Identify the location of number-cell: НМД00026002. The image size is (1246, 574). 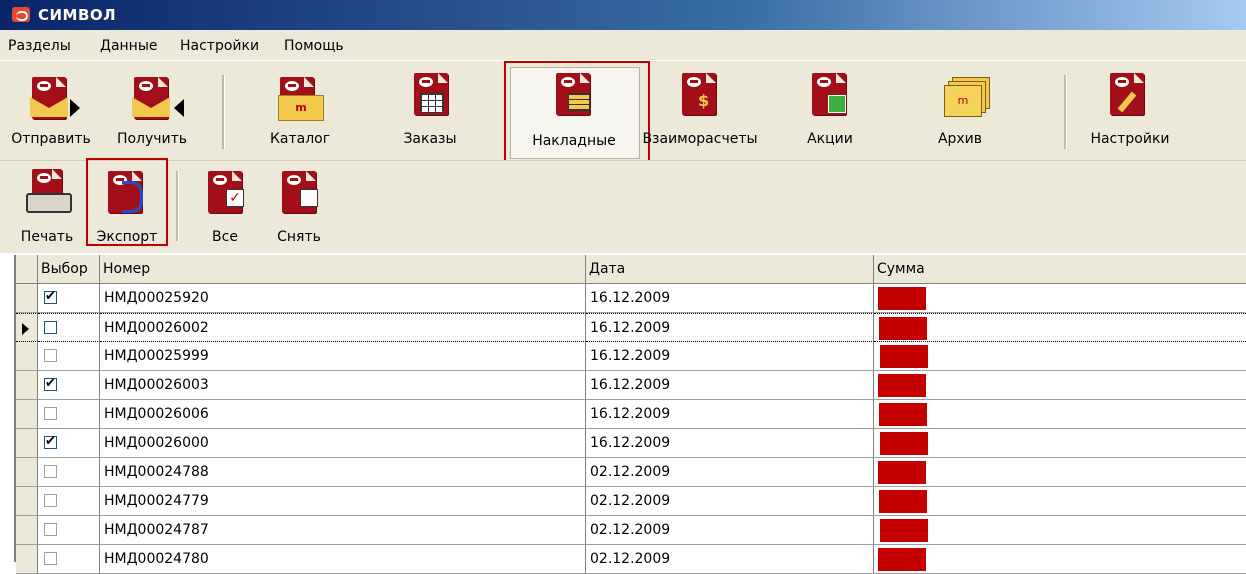
(343, 327).